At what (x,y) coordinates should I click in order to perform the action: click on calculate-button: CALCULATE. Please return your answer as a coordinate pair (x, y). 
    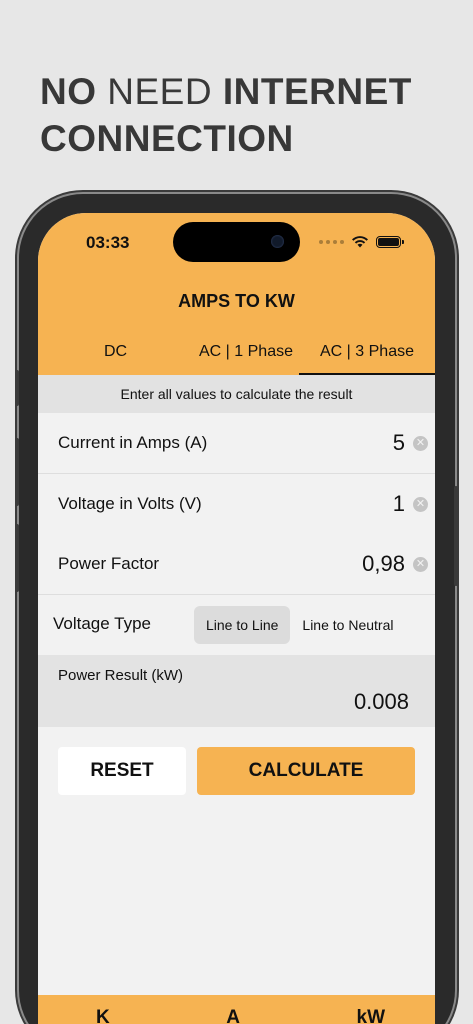
    Looking at the image, I should click on (306, 771).